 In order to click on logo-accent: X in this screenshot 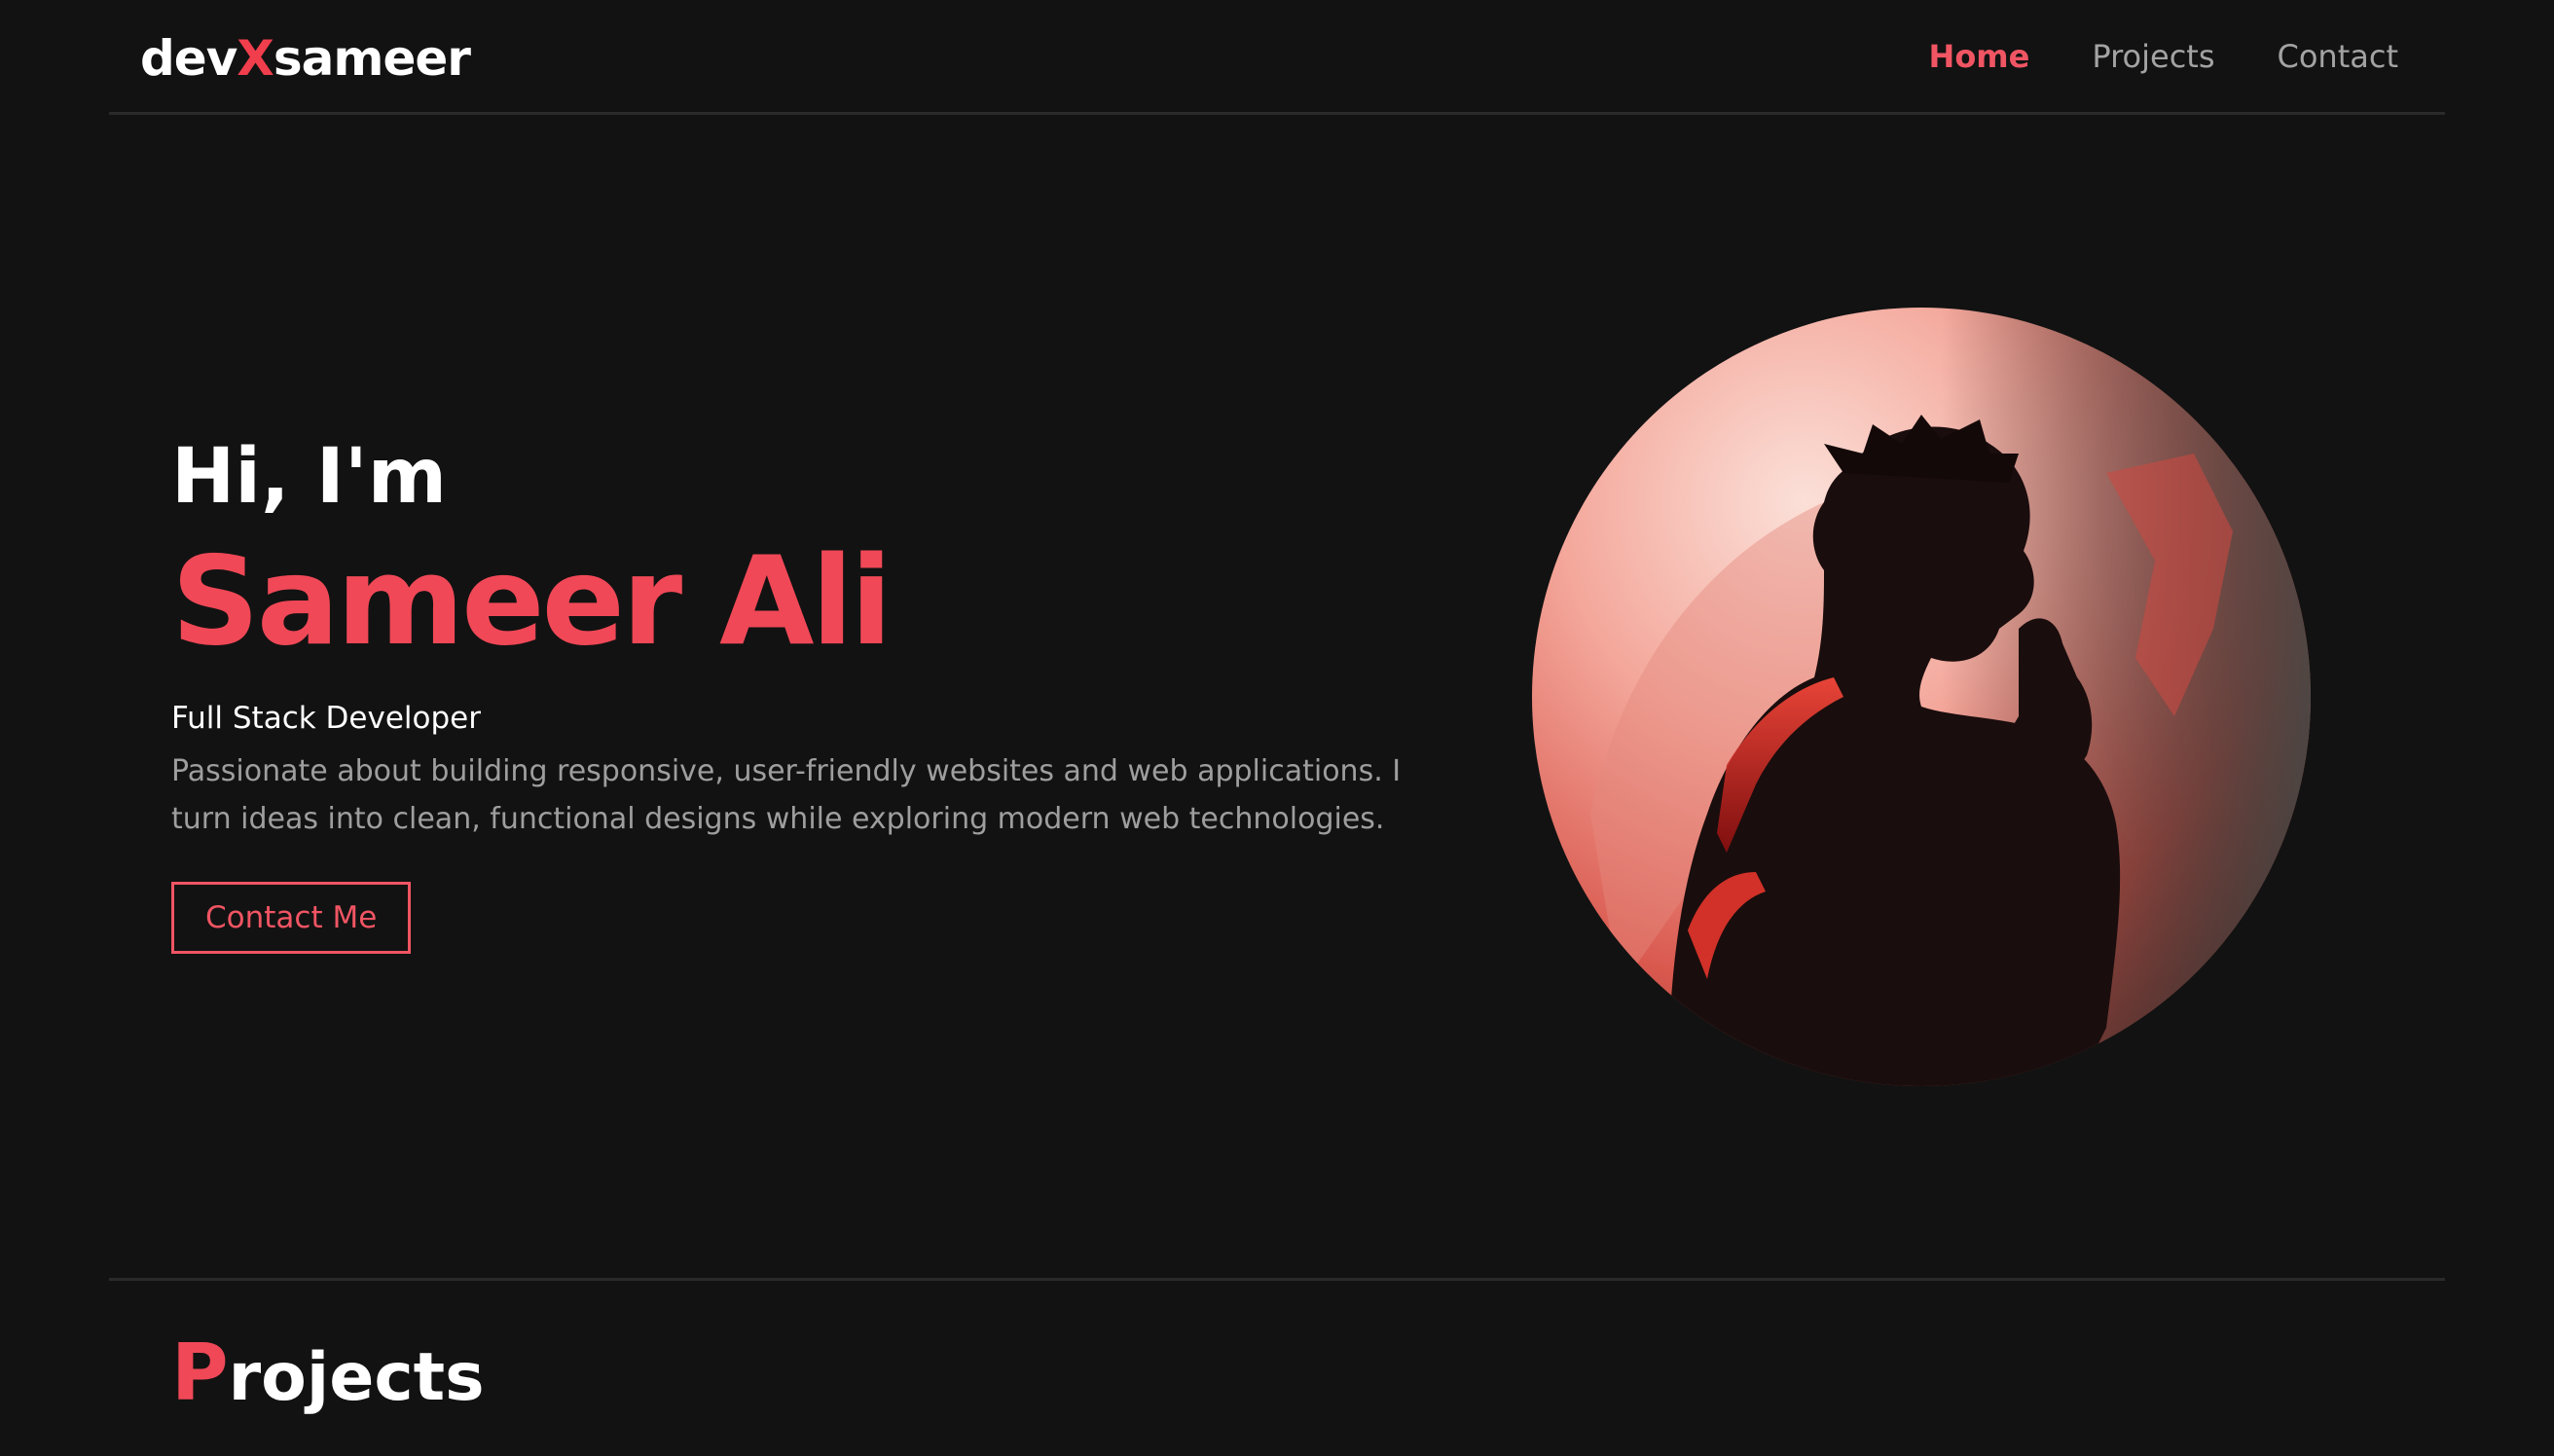, I will do `click(255, 58)`.